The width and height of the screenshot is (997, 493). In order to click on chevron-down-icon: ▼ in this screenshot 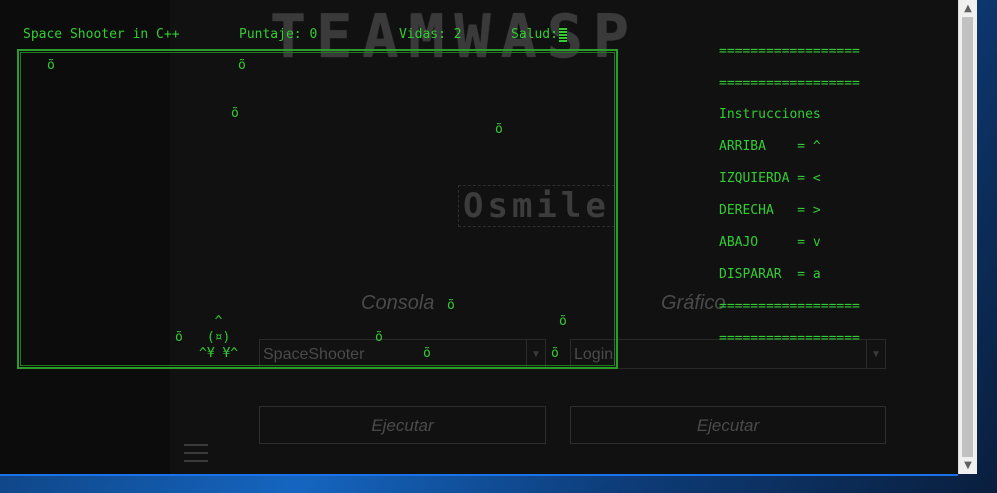, I will do `click(875, 354)`.